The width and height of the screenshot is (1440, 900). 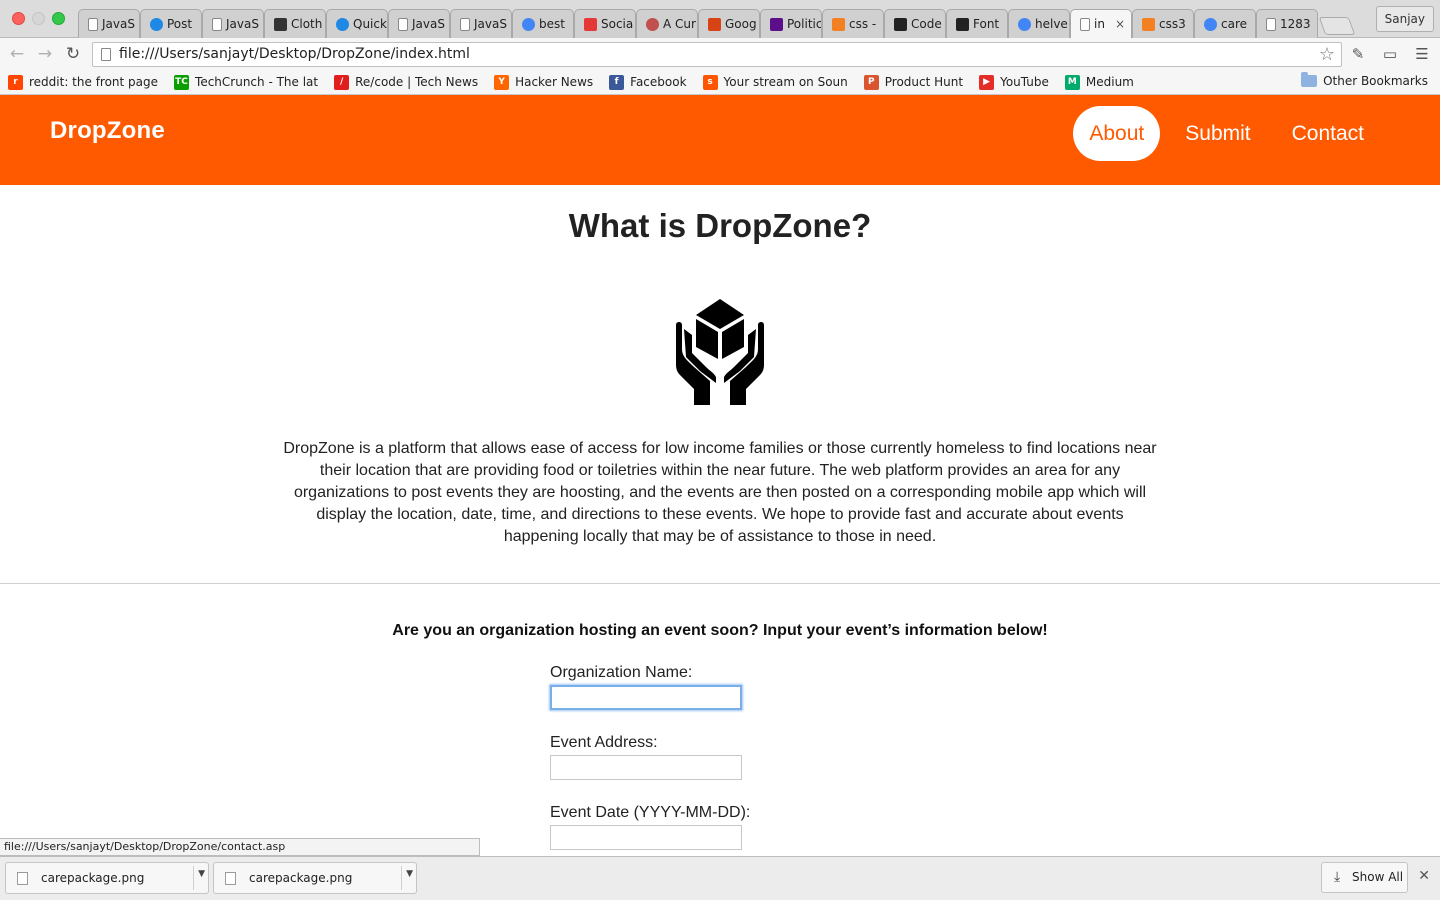 What do you see at coordinates (257, 82) in the screenshot?
I see `bookmark-label: TechCrunch - The lat` at bounding box center [257, 82].